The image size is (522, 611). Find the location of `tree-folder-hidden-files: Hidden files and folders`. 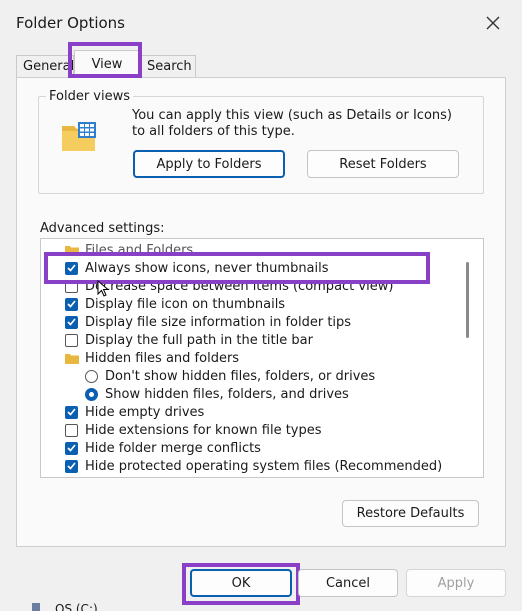

tree-folder-hidden-files: Hidden files and folders is located at coordinates (152, 358).